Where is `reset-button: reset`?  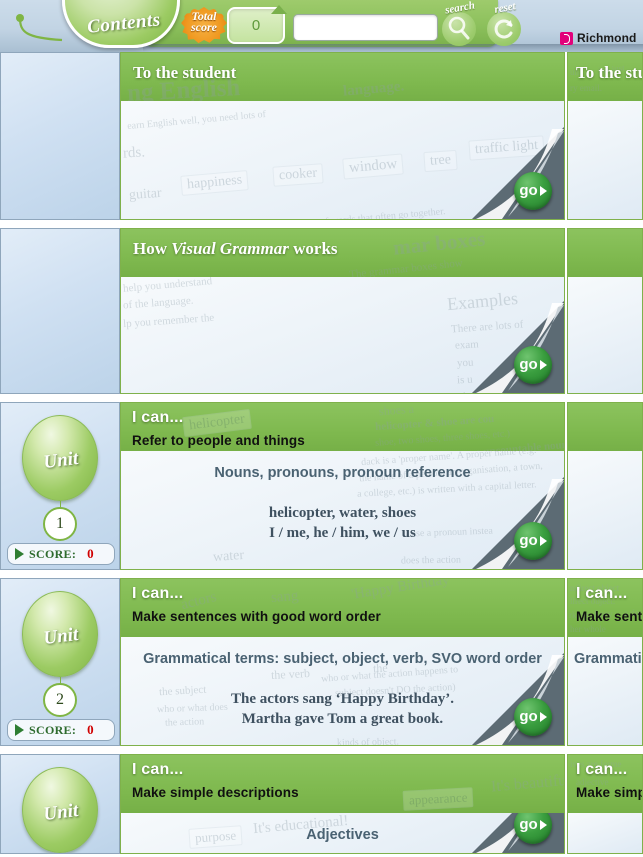
reset-button: reset is located at coordinates (504, 23).